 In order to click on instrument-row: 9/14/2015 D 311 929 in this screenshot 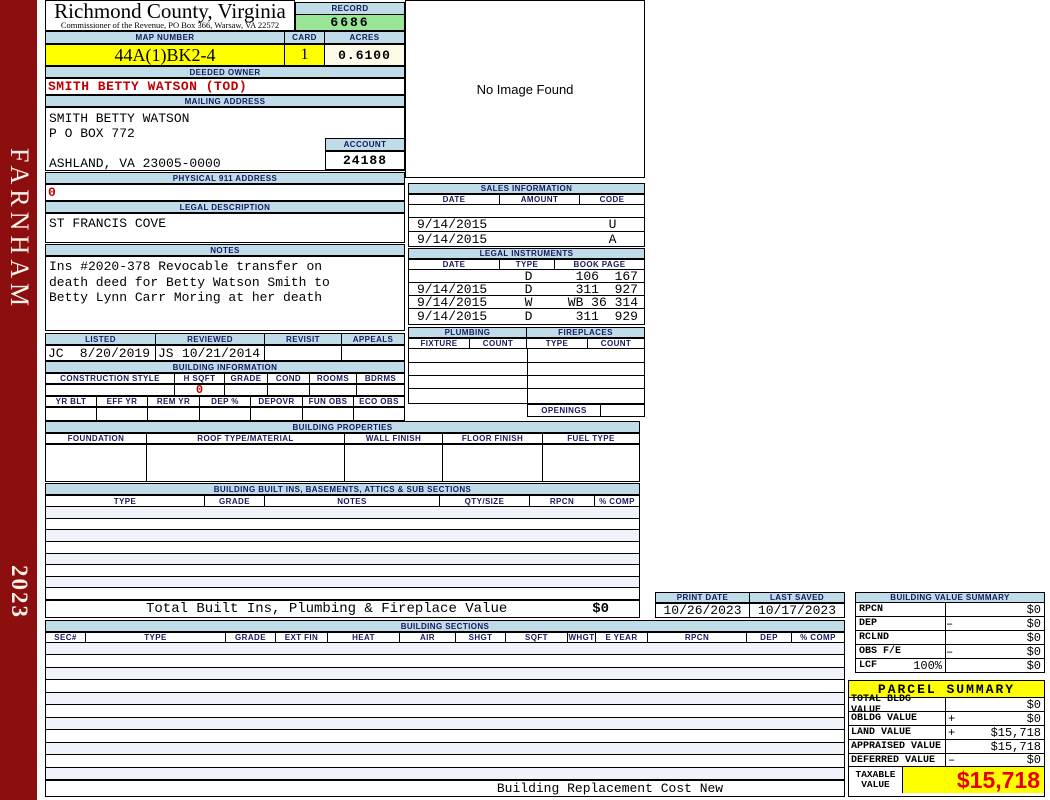, I will do `click(526, 316)`.